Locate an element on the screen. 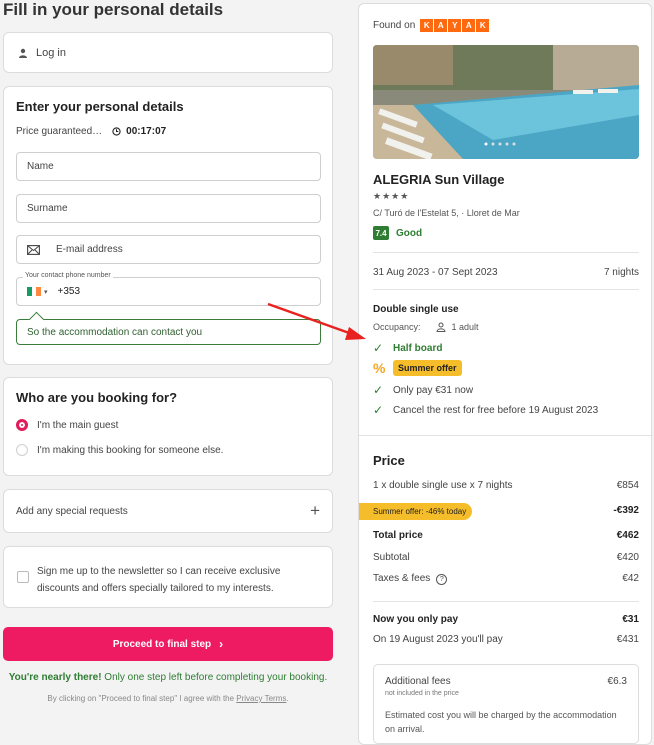 This screenshot has width=654, height=745. name-input is located at coordinates (173, 166).